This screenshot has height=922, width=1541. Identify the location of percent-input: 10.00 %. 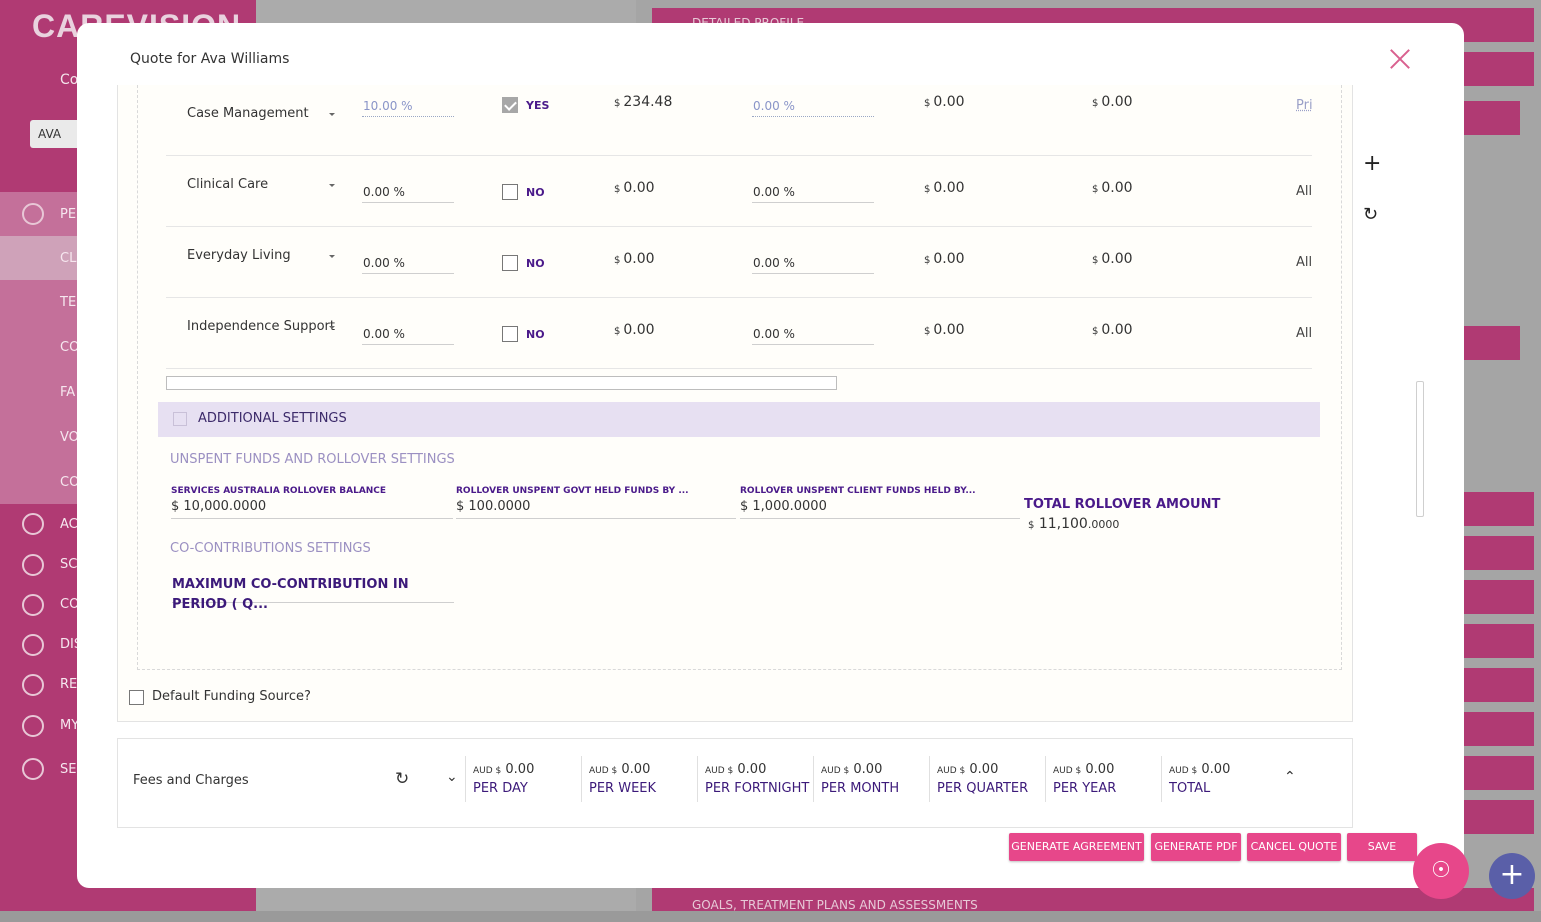
(408, 106).